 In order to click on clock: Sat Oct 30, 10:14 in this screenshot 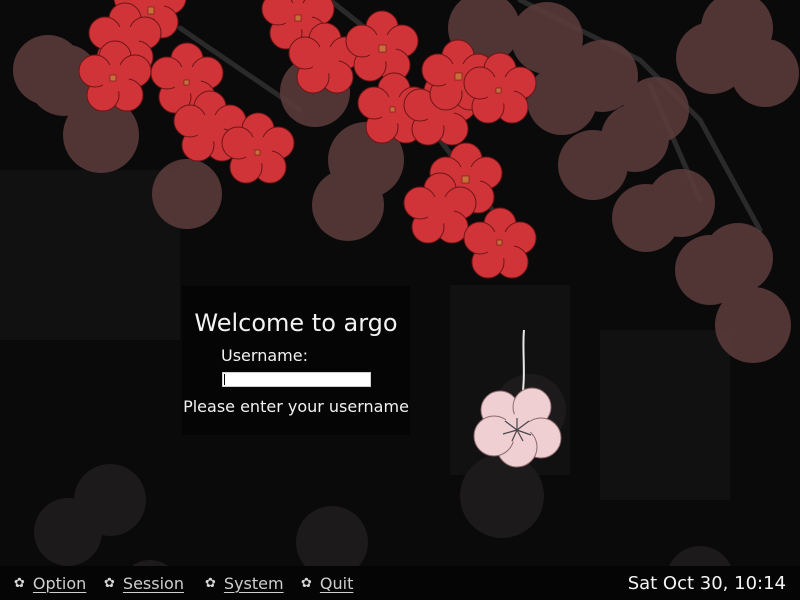, I will do `click(706, 583)`.